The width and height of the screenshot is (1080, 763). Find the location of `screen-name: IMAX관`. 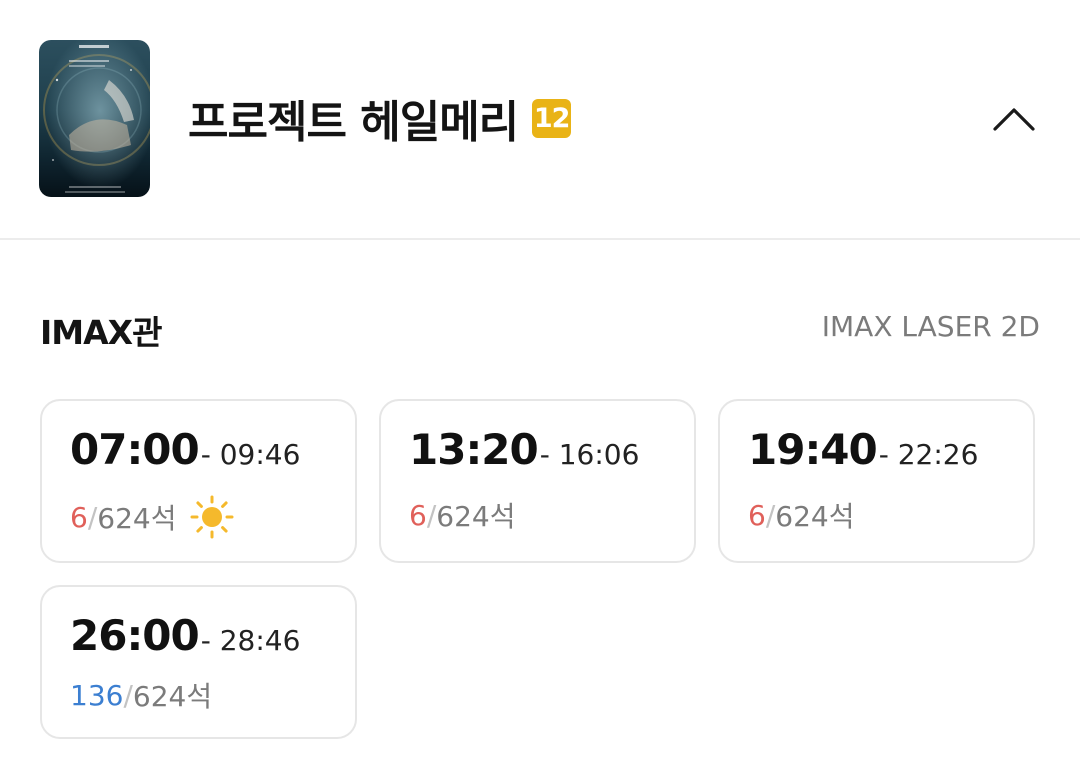

screen-name: IMAX관 is located at coordinates (101, 332).